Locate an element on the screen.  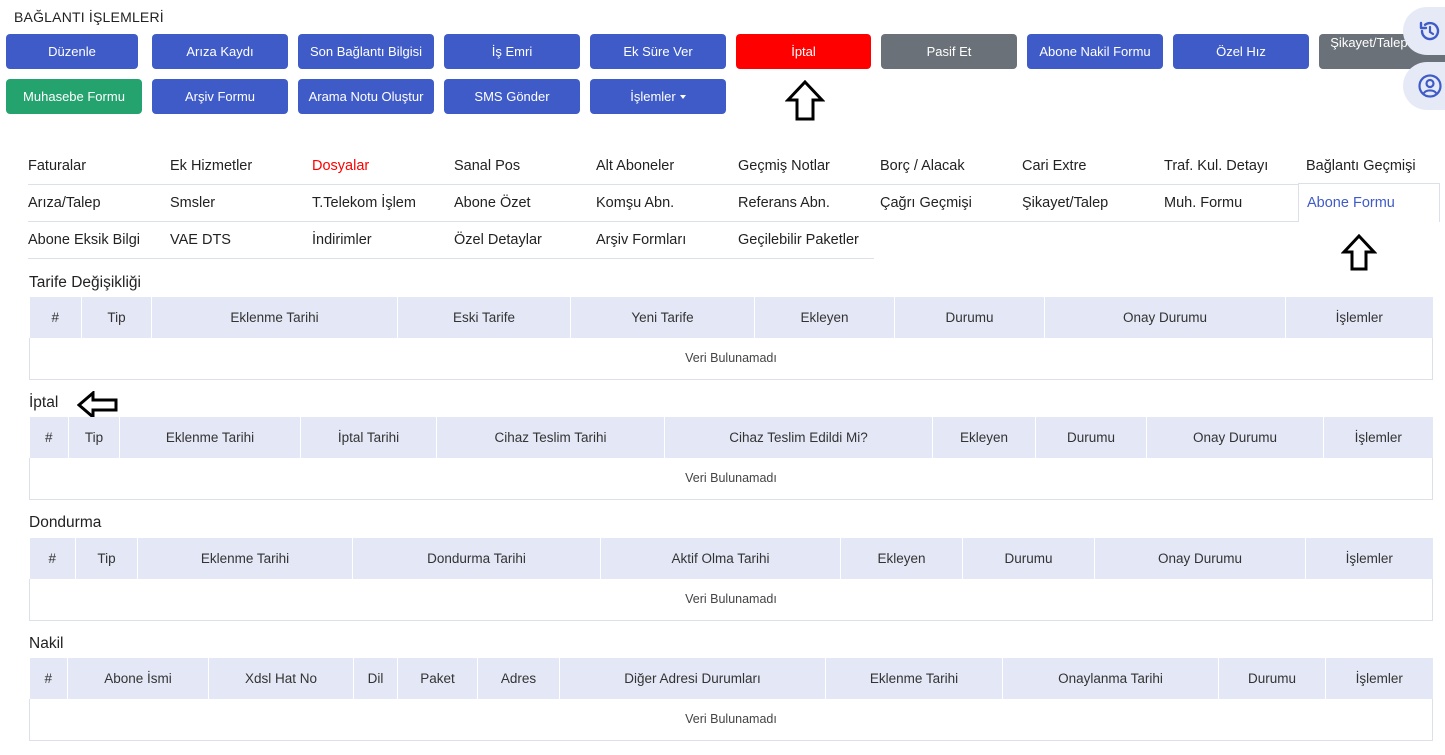
archive-form-button: Arşiv Formu is located at coordinates (220, 96).